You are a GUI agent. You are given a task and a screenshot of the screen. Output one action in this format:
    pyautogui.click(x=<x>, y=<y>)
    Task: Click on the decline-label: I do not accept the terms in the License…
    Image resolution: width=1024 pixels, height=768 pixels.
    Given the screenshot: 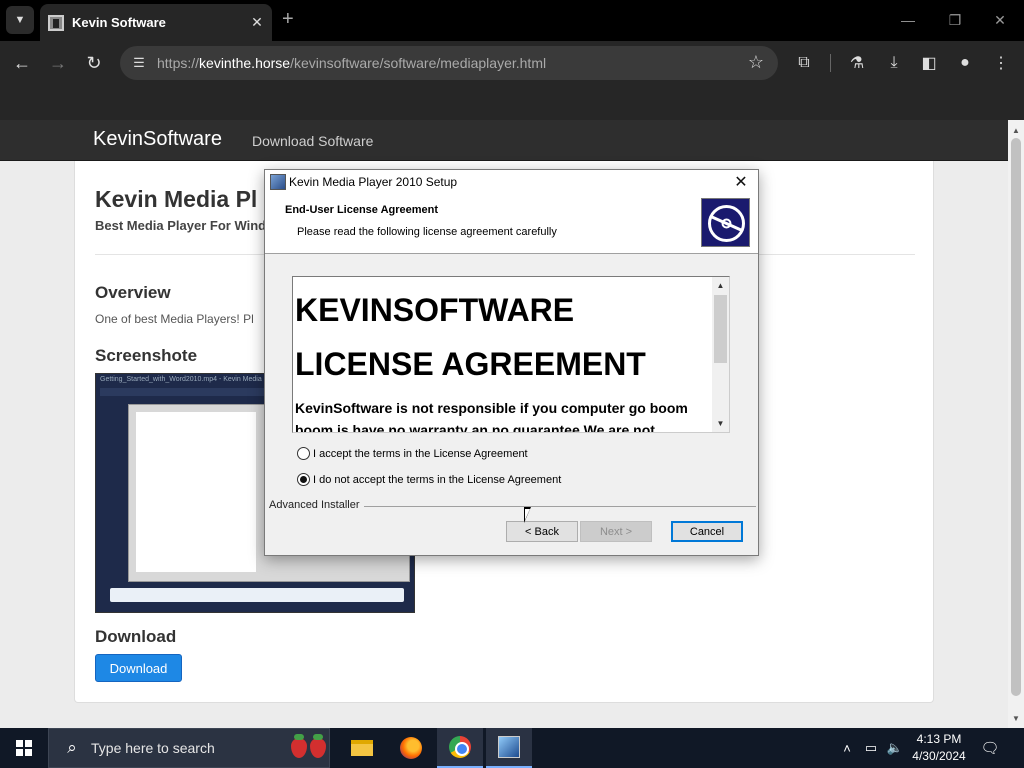 What is the action you would take?
    pyautogui.click(x=437, y=480)
    